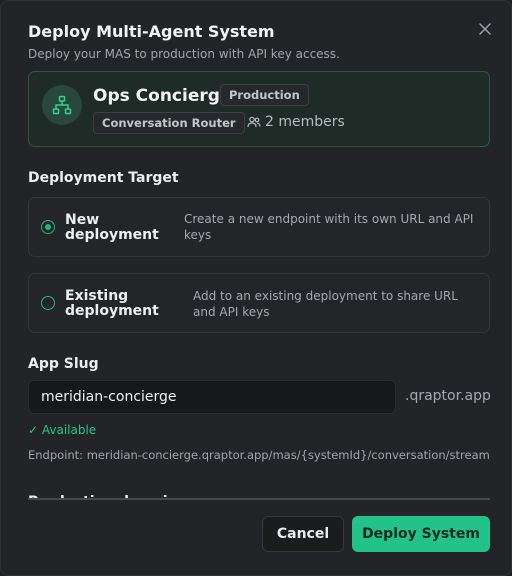 This screenshot has height=576, width=512. What do you see at coordinates (48, 303) in the screenshot?
I see `radio-existing-deployment` at bounding box center [48, 303].